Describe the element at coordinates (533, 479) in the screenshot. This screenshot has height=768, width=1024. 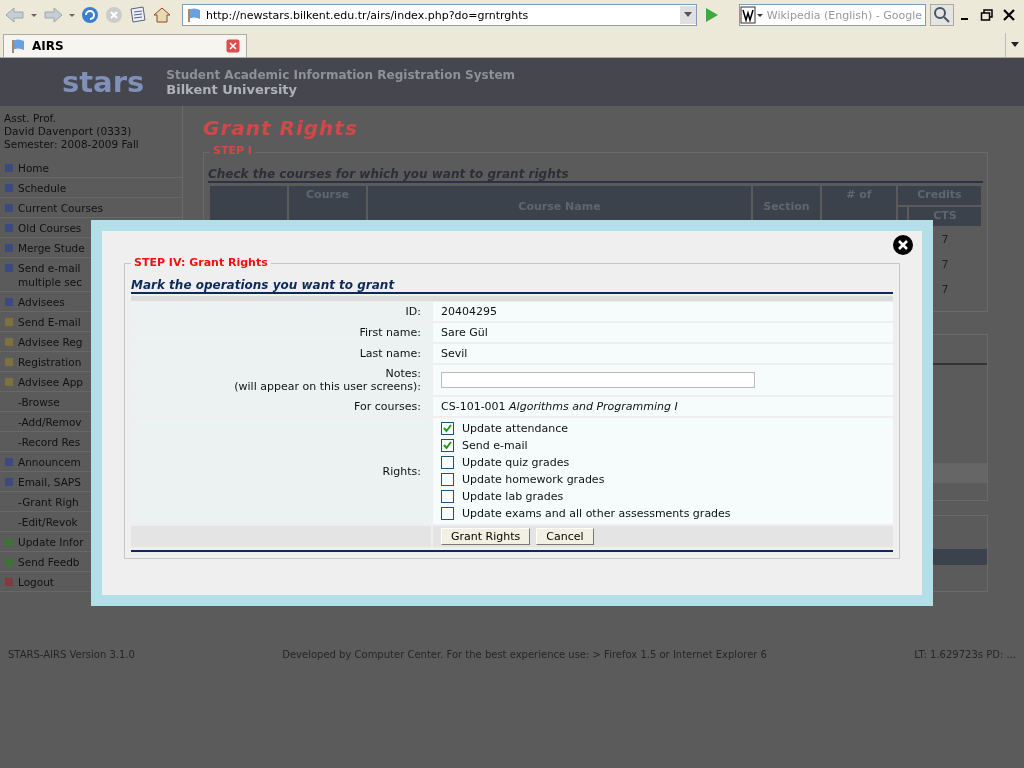
I see `checkbox-label: Update homework grades` at that location.